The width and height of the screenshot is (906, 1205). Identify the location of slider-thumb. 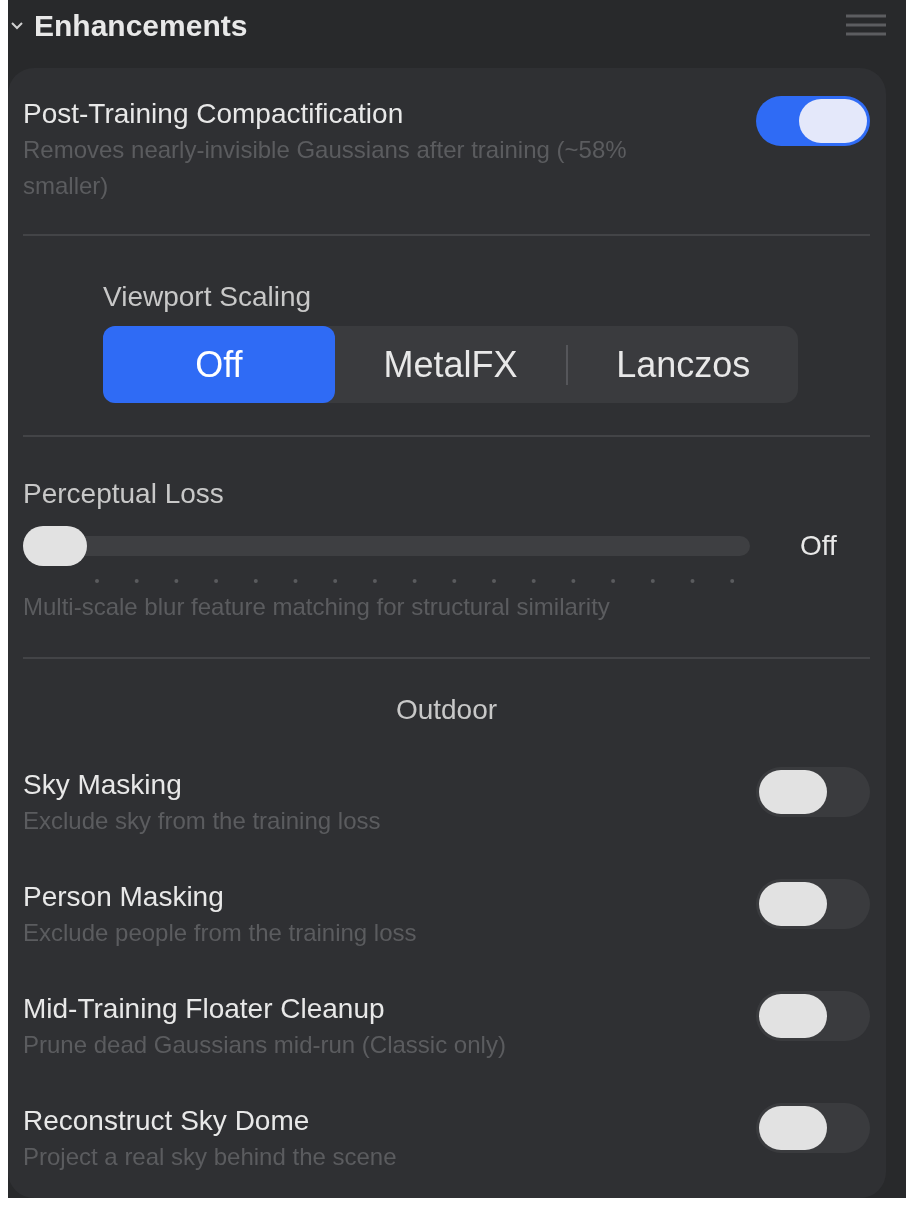
(55, 546).